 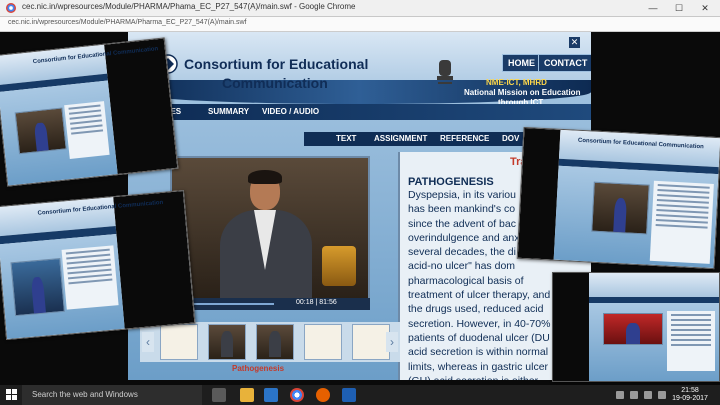 What do you see at coordinates (316, 302) in the screenshot?
I see `video-time: 00:18 | 81:56` at bounding box center [316, 302].